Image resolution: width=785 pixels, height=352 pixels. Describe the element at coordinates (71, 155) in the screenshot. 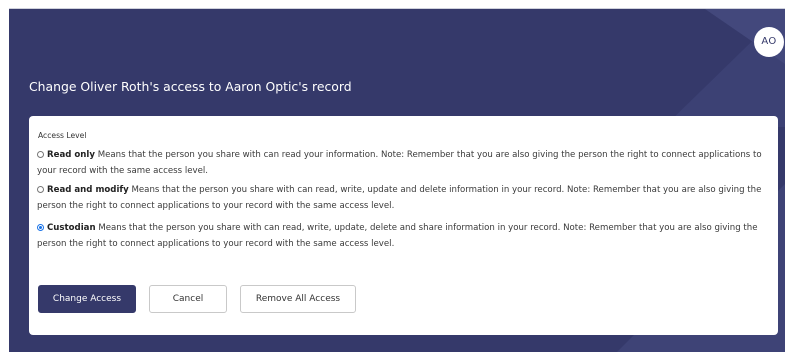

I see `option-name: Read only` at that location.